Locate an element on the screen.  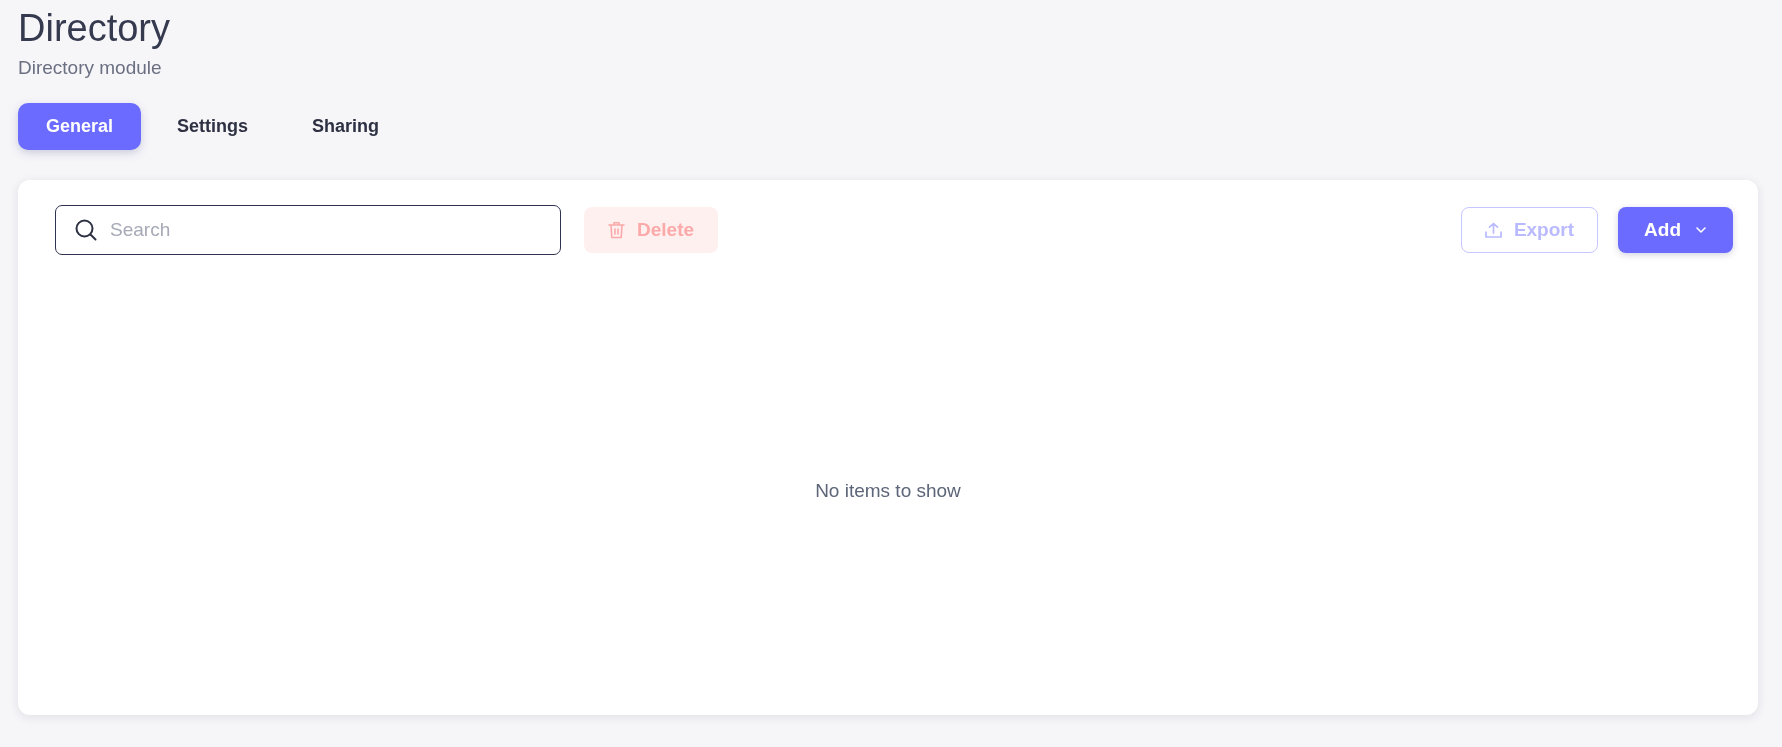
trash-icon is located at coordinates (616, 230).